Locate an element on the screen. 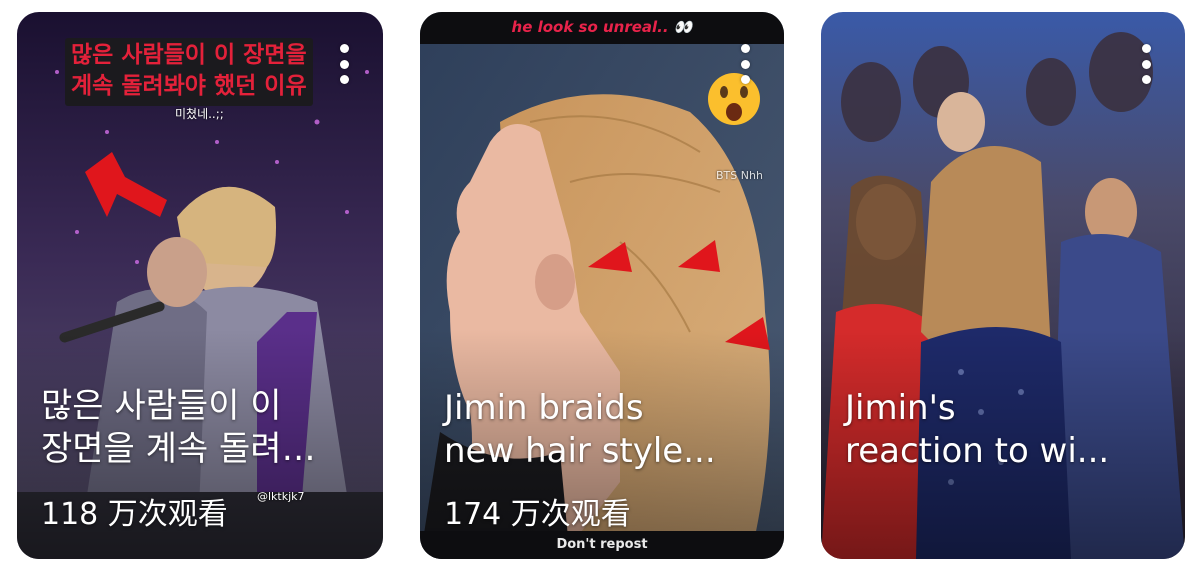 The width and height of the screenshot is (1200, 573). watermark: @lktkjk7 is located at coordinates (281, 496).